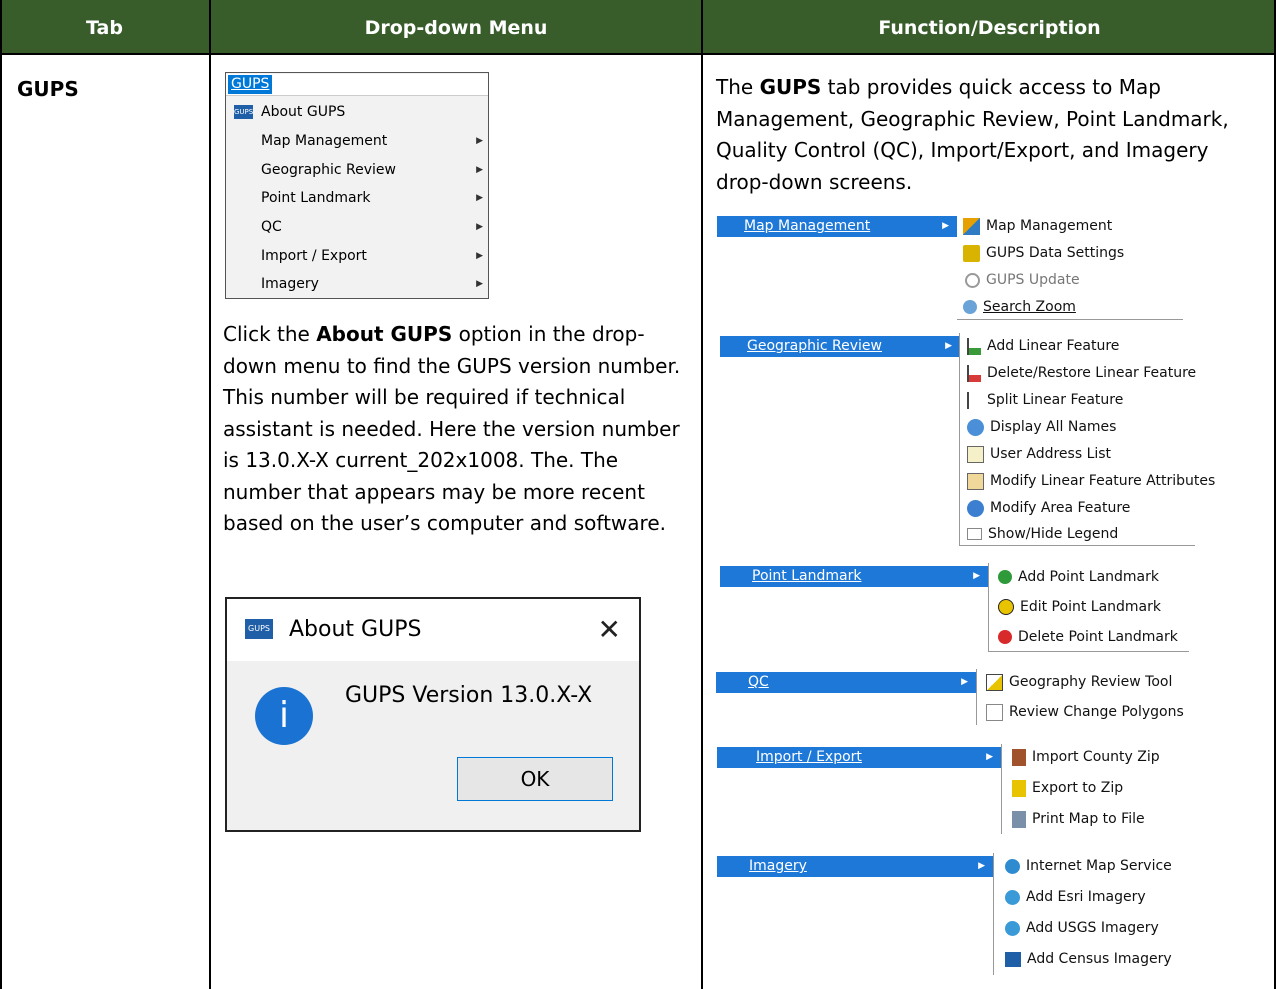  I want to click on submenu-item-geography-review-tool: Geography Review Tool, so click(1079, 682).